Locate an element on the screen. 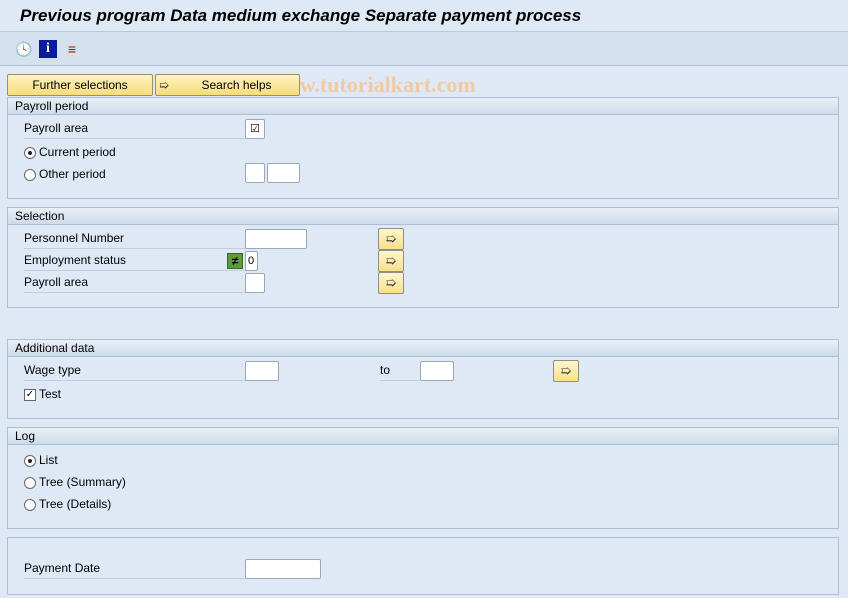 The image size is (848, 598). personnel-number-input is located at coordinates (276, 239).